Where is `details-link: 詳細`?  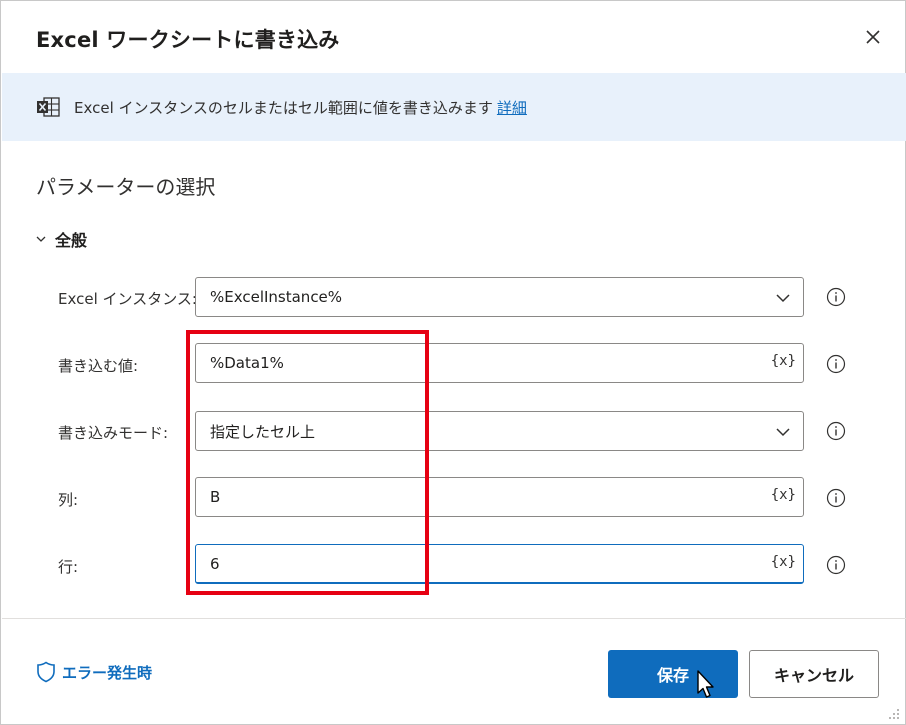 details-link: 詳細 is located at coordinates (512, 108).